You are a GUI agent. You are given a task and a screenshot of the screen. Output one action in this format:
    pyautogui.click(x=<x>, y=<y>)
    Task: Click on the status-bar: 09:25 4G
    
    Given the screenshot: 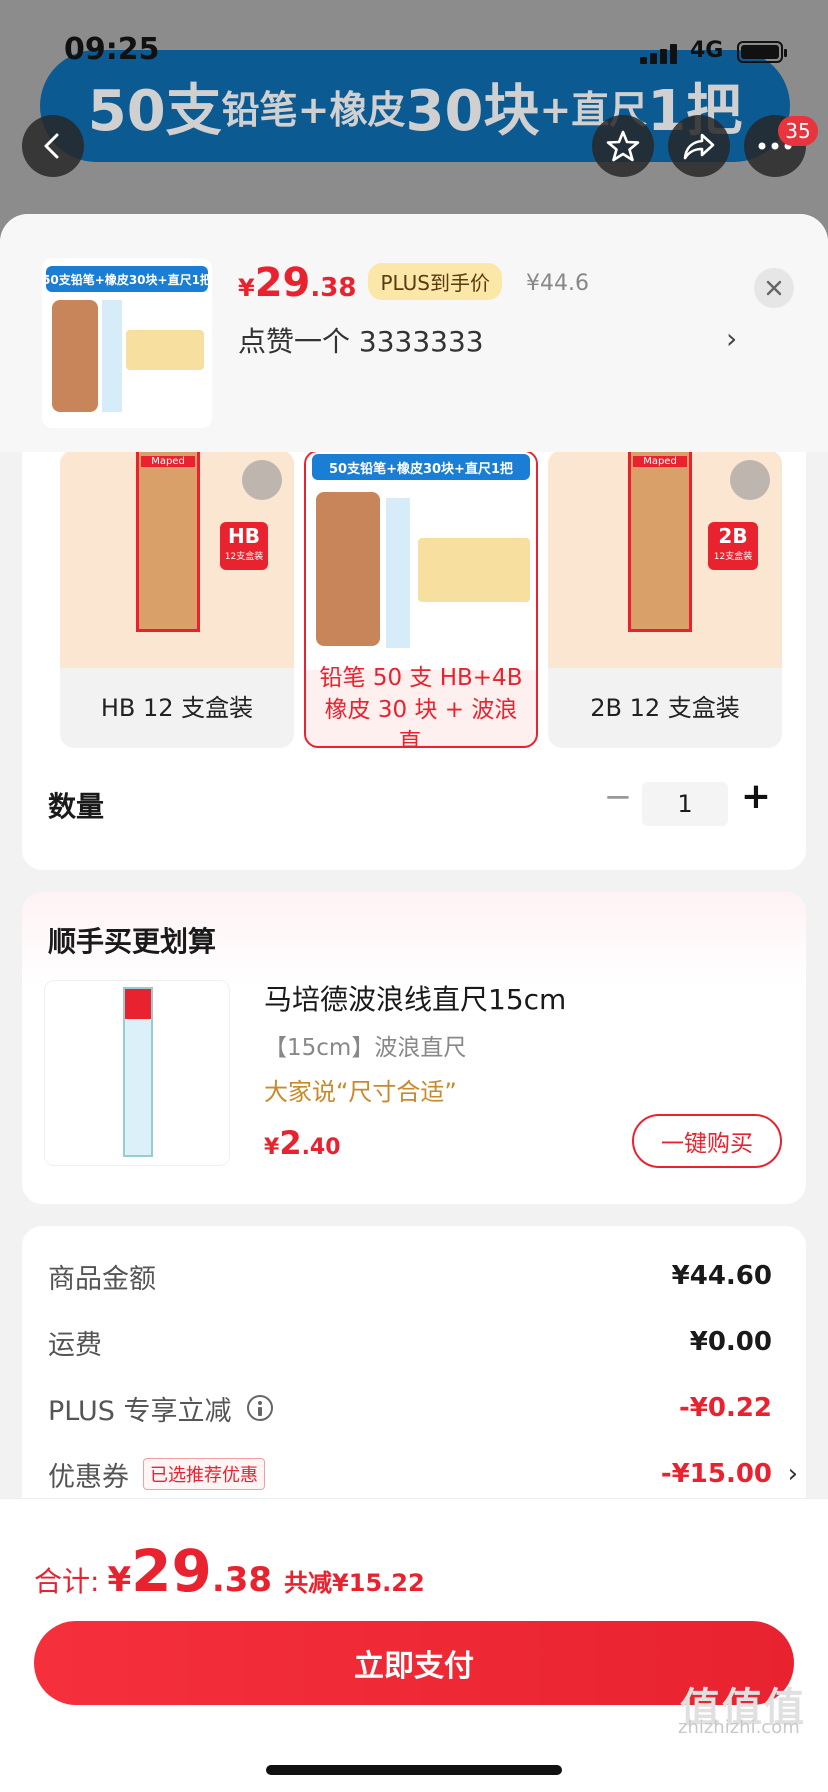 What is the action you would take?
    pyautogui.click(x=414, y=52)
    